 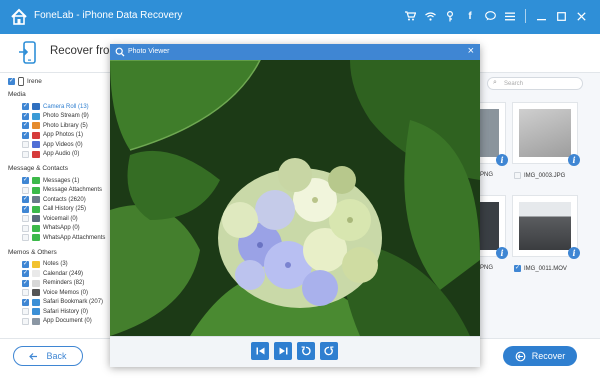 I want to click on photo-viewer-controls, so click(x=295, y=351).